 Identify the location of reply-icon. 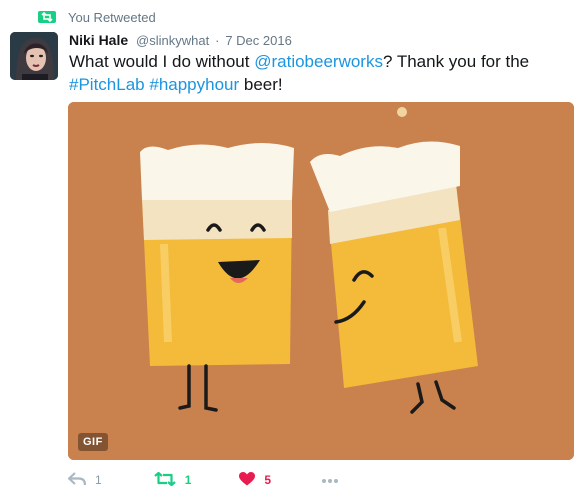
(77, 480).